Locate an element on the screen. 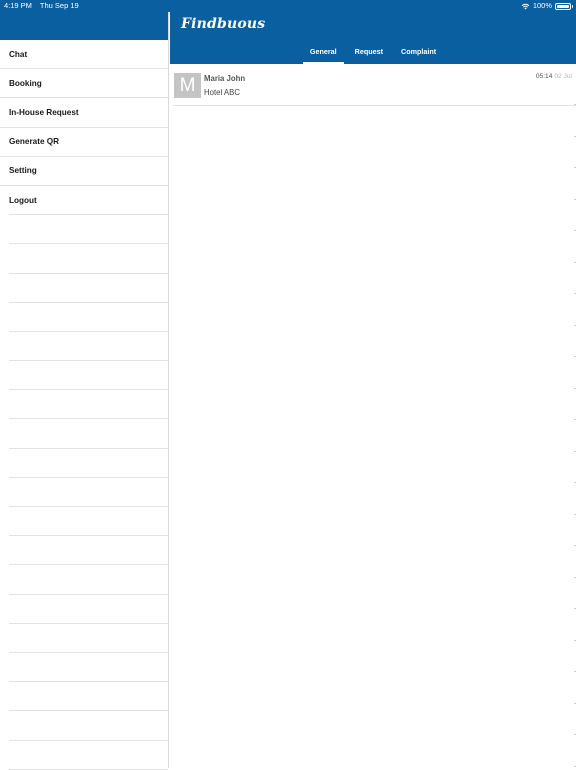  sidebar-item-chat: Chat is located at coordinates (84, 55).